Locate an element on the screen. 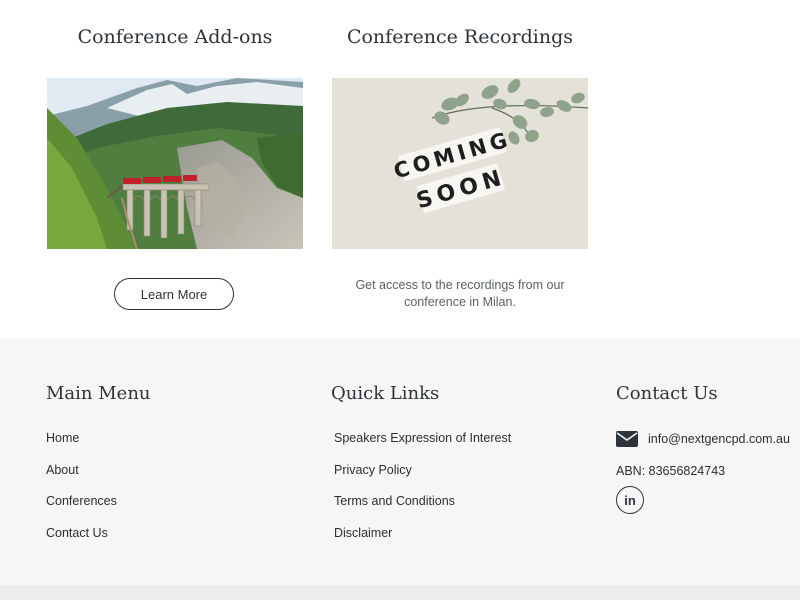  recordings-title: Conference Recordings is located at coordinates (460, 37).